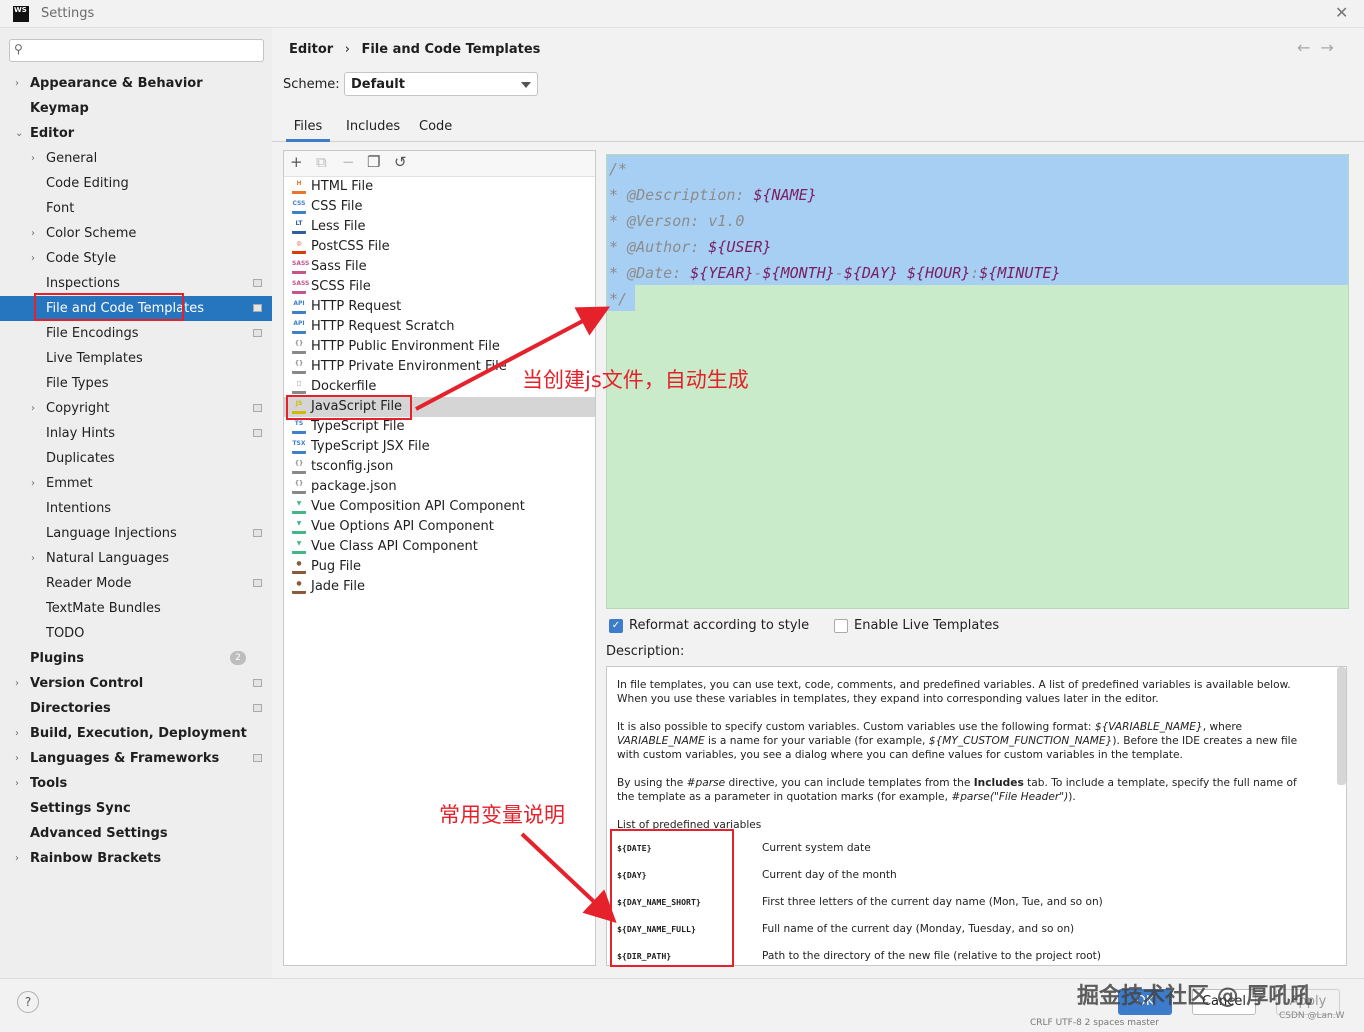 The width and height of the screenshot is (1364, 1032). I want to click on sidebar-item-emmet: › Emmet, so click(136, 483).